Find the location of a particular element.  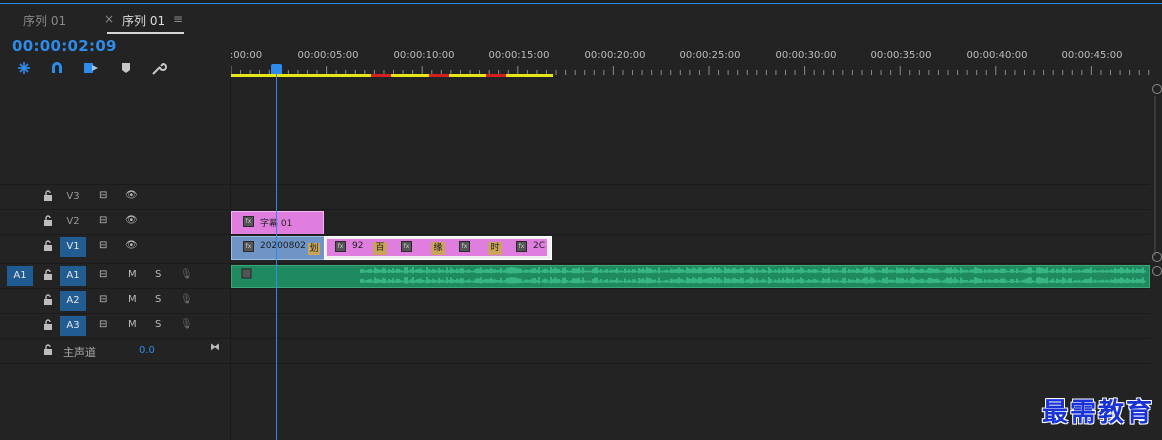

scroll-handle-audio is located at coordinates (1157, 271).